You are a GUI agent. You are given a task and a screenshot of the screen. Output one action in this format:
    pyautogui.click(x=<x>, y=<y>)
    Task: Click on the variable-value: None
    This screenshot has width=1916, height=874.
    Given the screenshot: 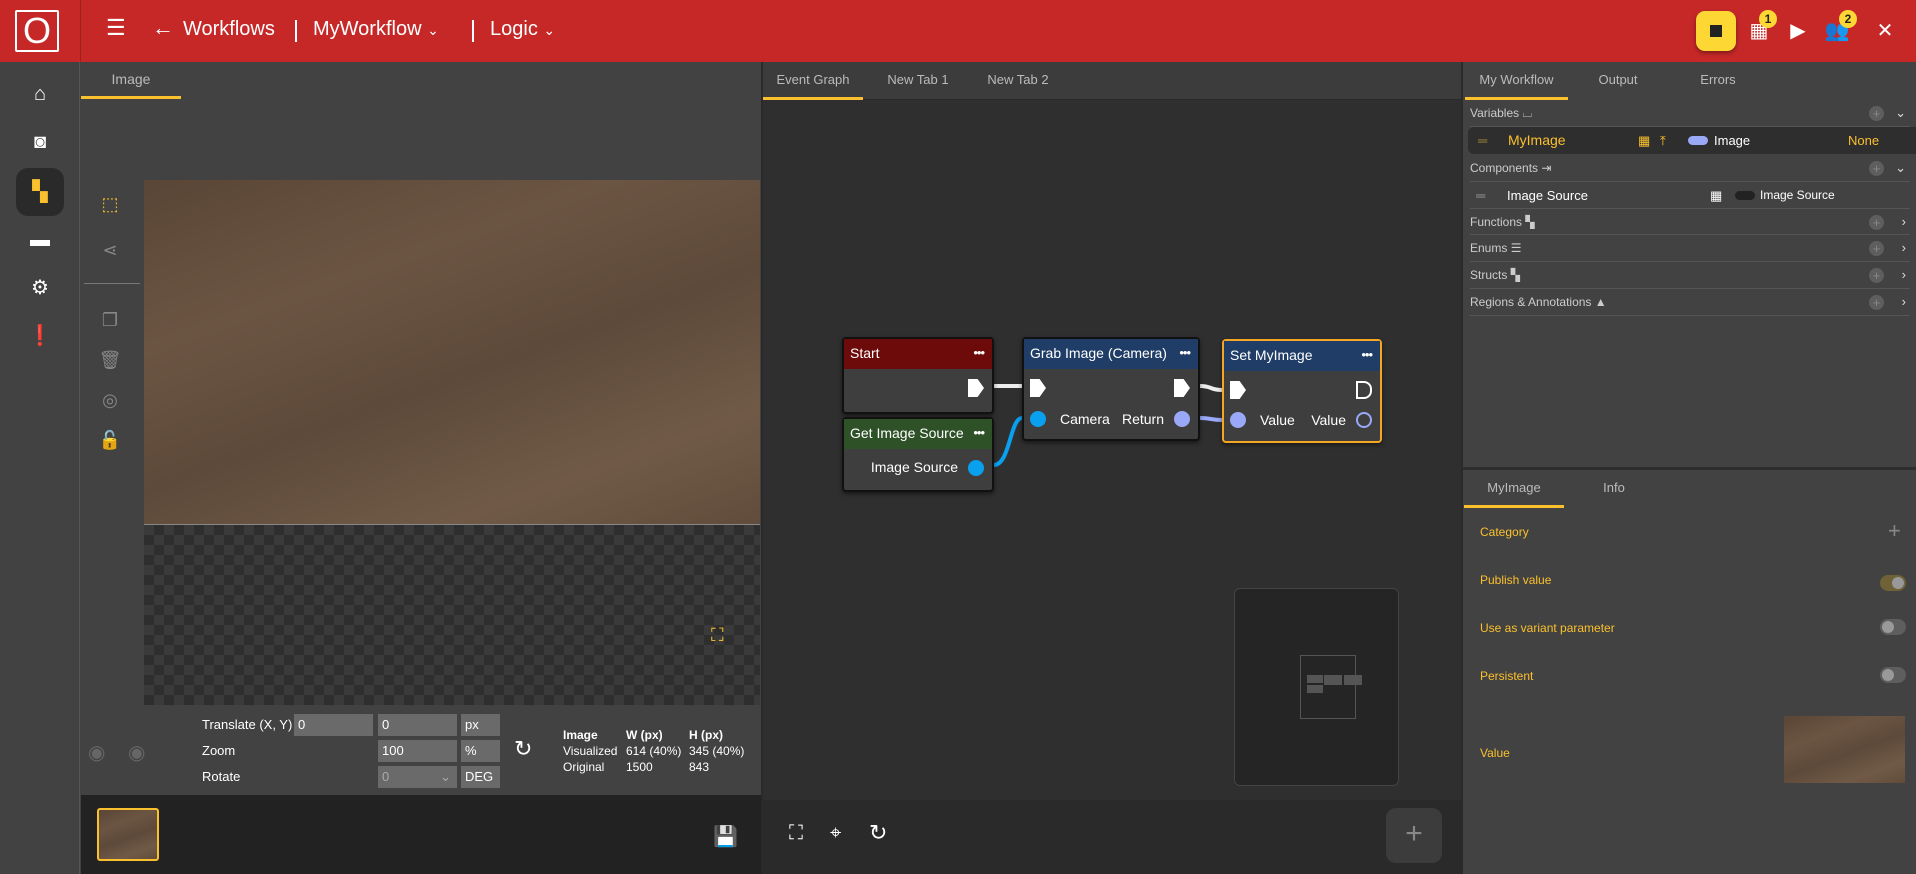 What is the action you would take?
    pyautogui.click(x=1864, y=140)
    